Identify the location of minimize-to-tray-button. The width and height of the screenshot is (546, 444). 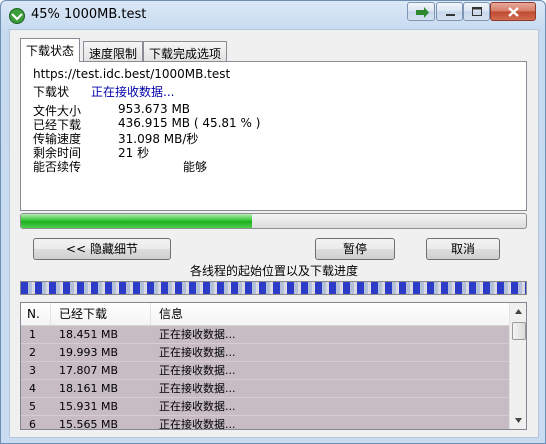
(421, 11).